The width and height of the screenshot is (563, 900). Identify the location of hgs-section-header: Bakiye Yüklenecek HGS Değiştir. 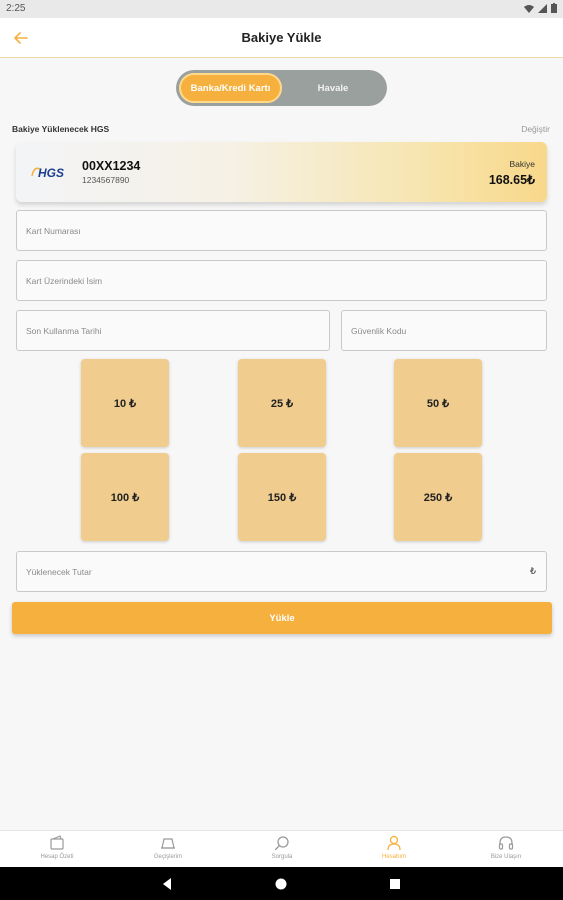
(281, 130).